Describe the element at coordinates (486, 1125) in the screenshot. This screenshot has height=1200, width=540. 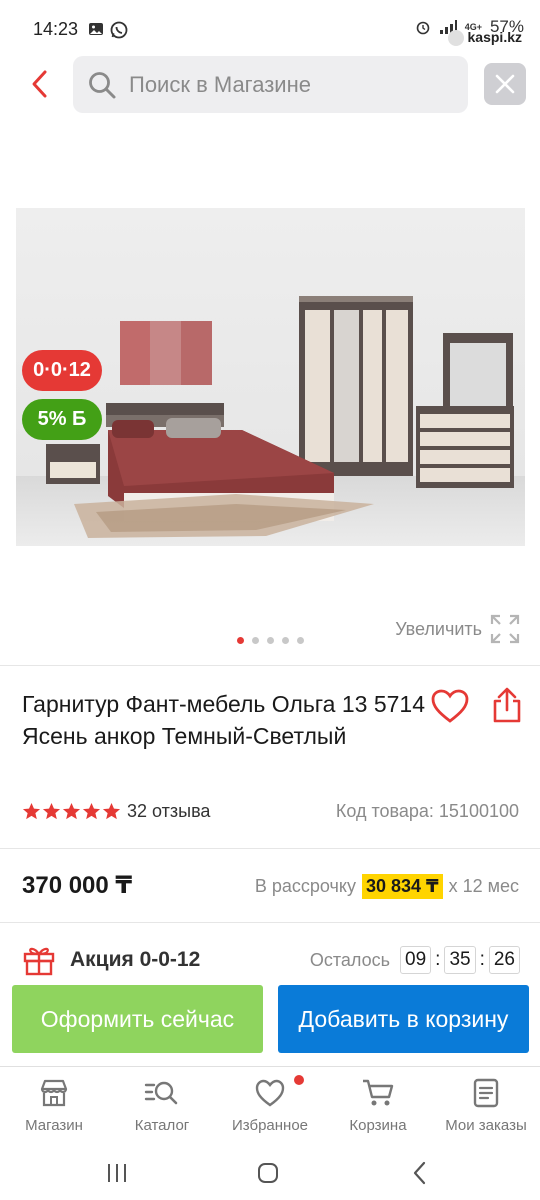
I see `tab-label: Мои заказы` at that location.